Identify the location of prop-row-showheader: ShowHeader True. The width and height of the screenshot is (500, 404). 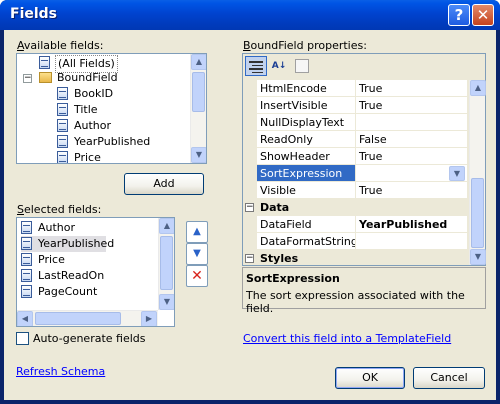
(355, 156).